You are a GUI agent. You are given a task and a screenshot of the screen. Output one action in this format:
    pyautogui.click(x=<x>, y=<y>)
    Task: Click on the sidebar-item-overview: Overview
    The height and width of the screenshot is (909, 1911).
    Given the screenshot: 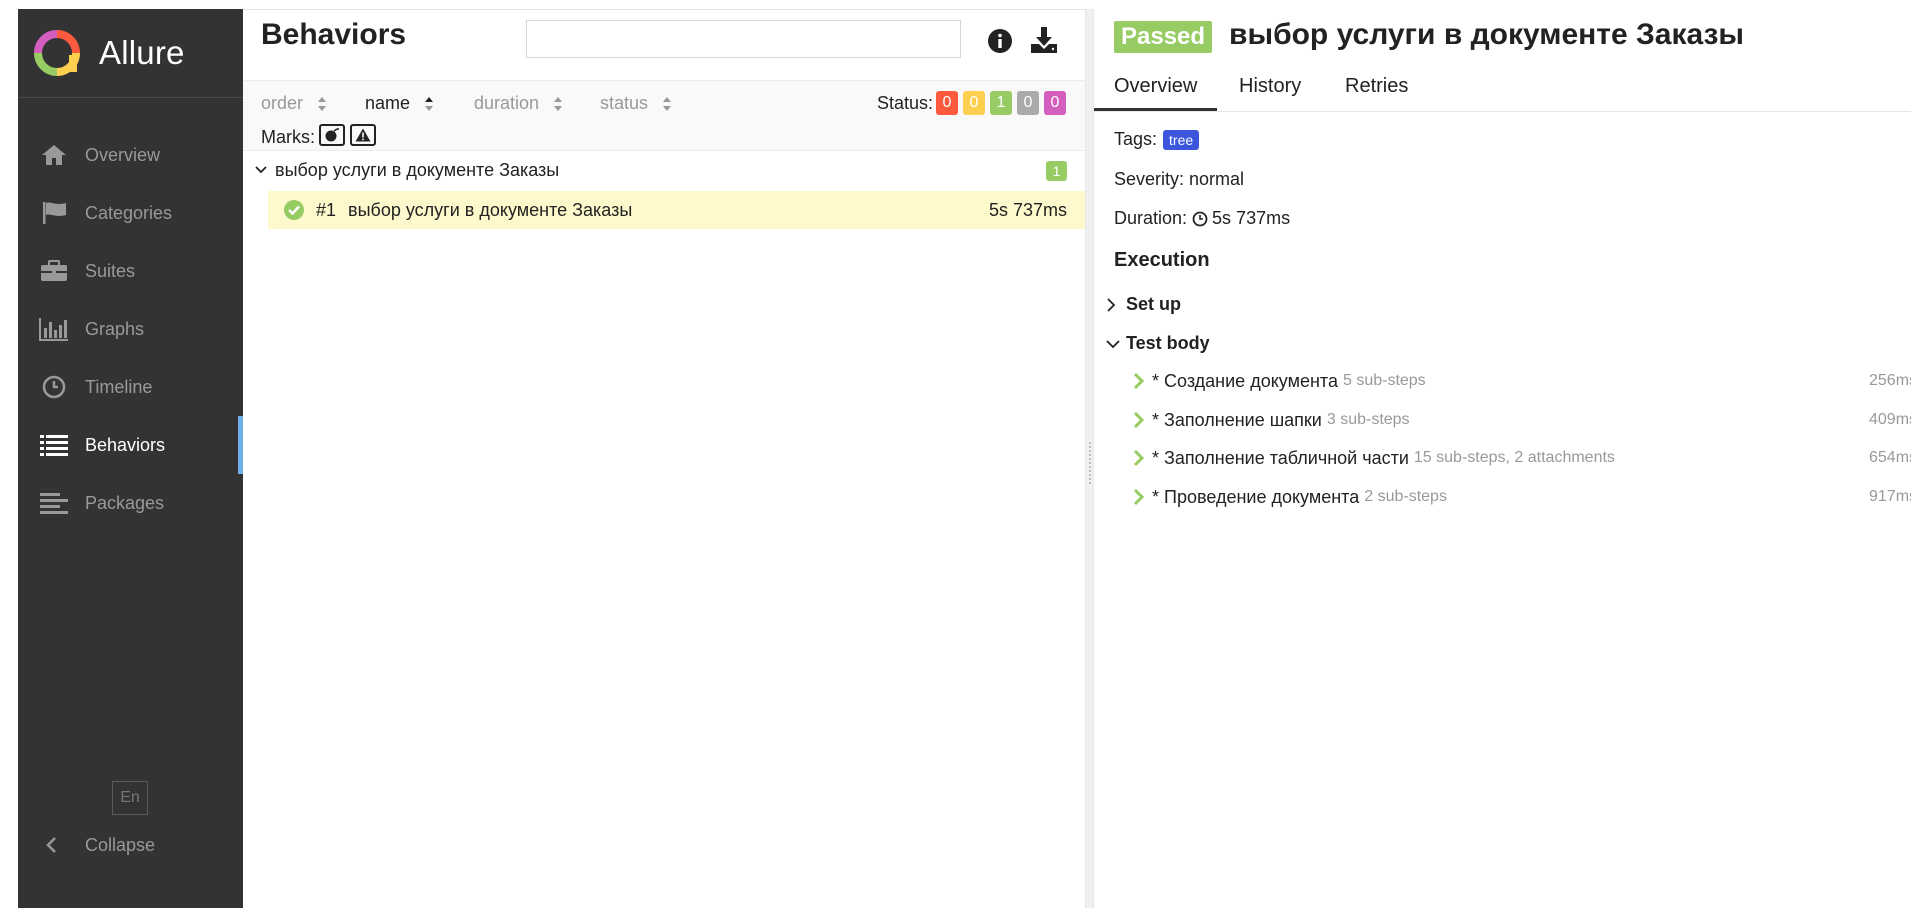 What is the action you would take?
    pyautogui.click(x=130, y=155)
    